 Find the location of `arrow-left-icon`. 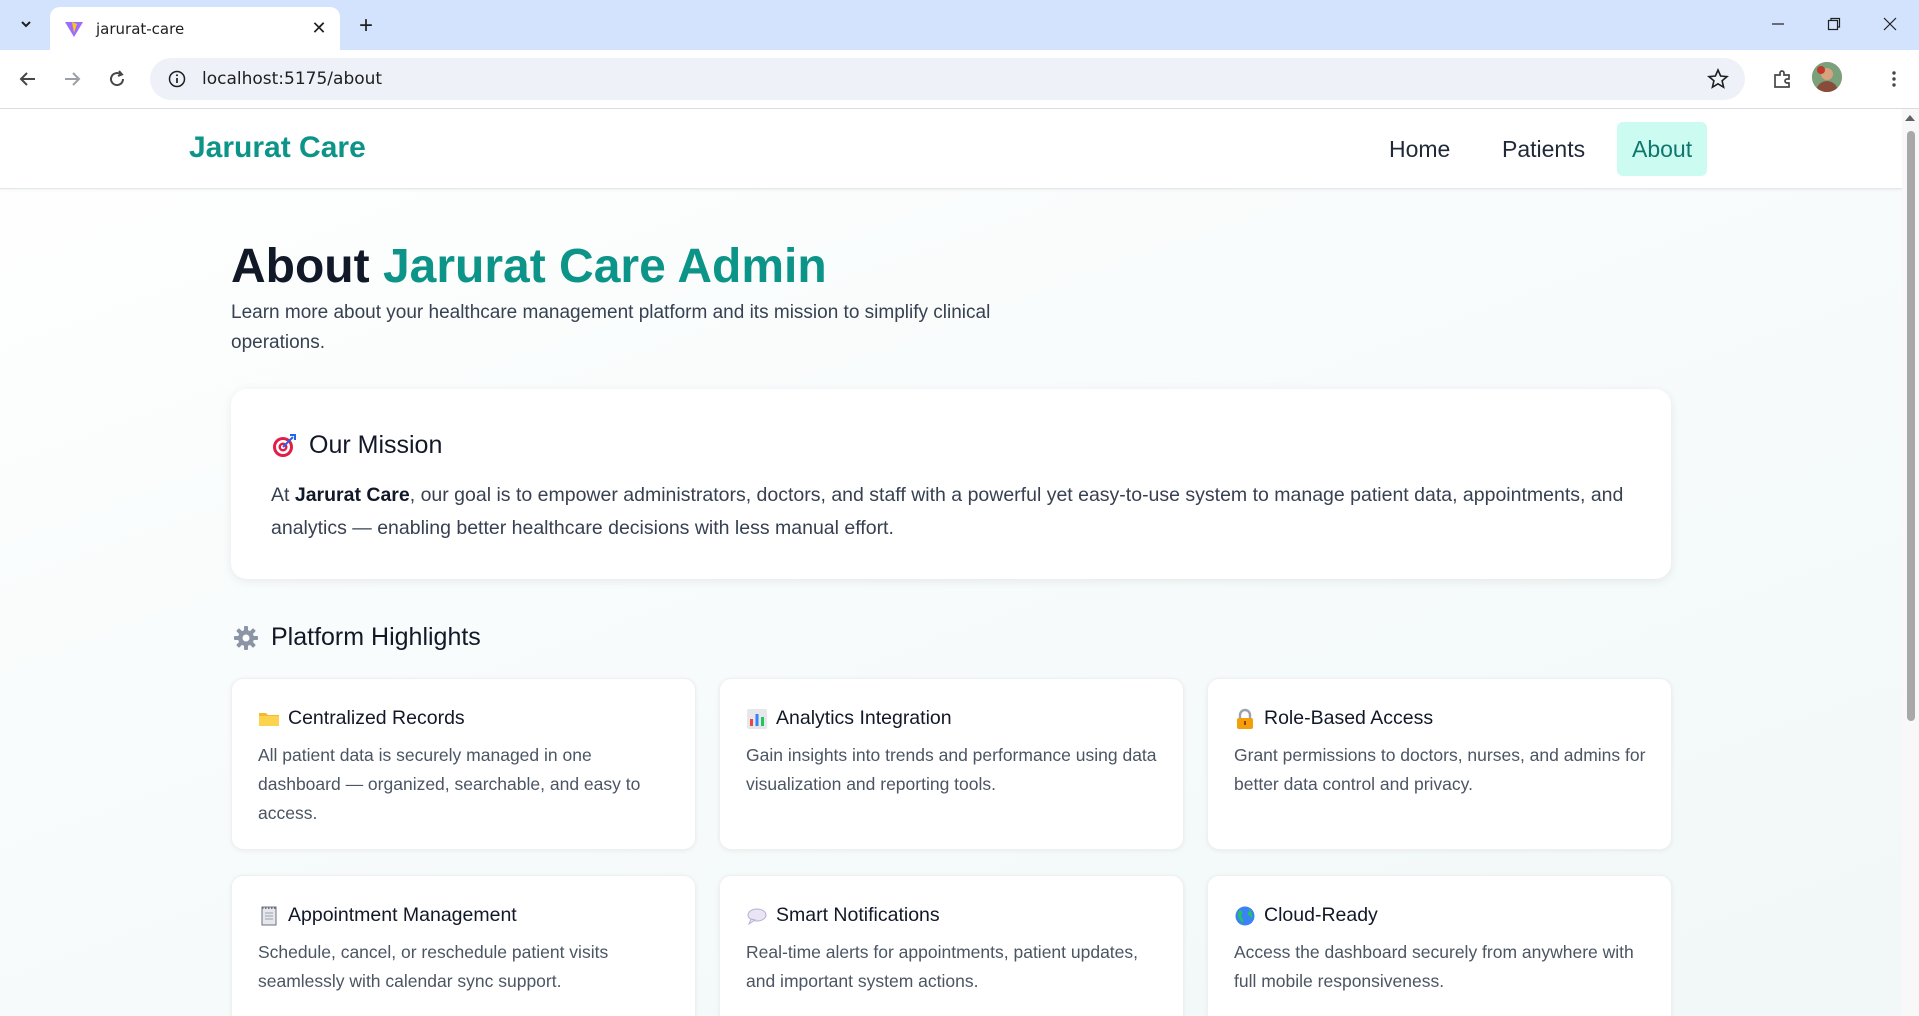

arrow-left-icon is located at coordinates (27, 79).